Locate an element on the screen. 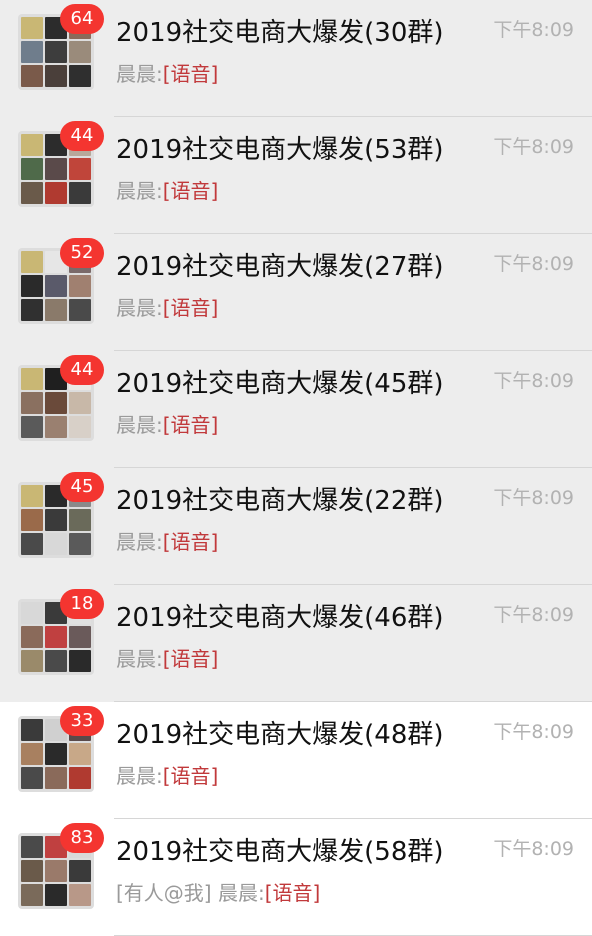 Image resolution: width=592 pixels, height=936 pixels. unread-badge: 45 is located at coordinates (82, 487).